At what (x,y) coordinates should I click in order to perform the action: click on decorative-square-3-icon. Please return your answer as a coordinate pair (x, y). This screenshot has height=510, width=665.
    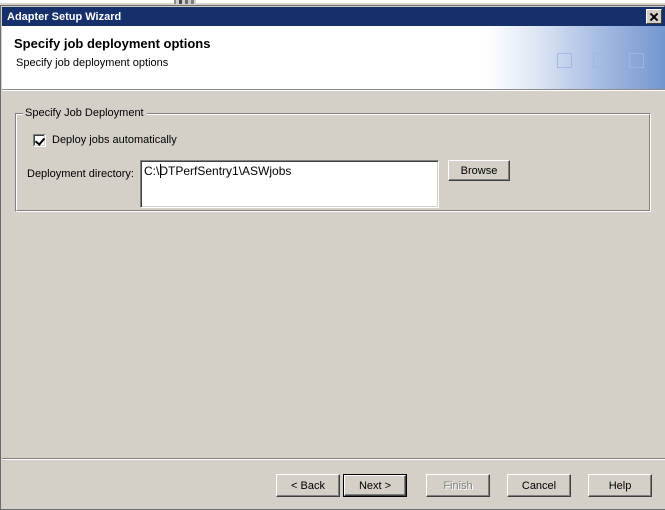
    Looking at the image, I should click on (636, 60).